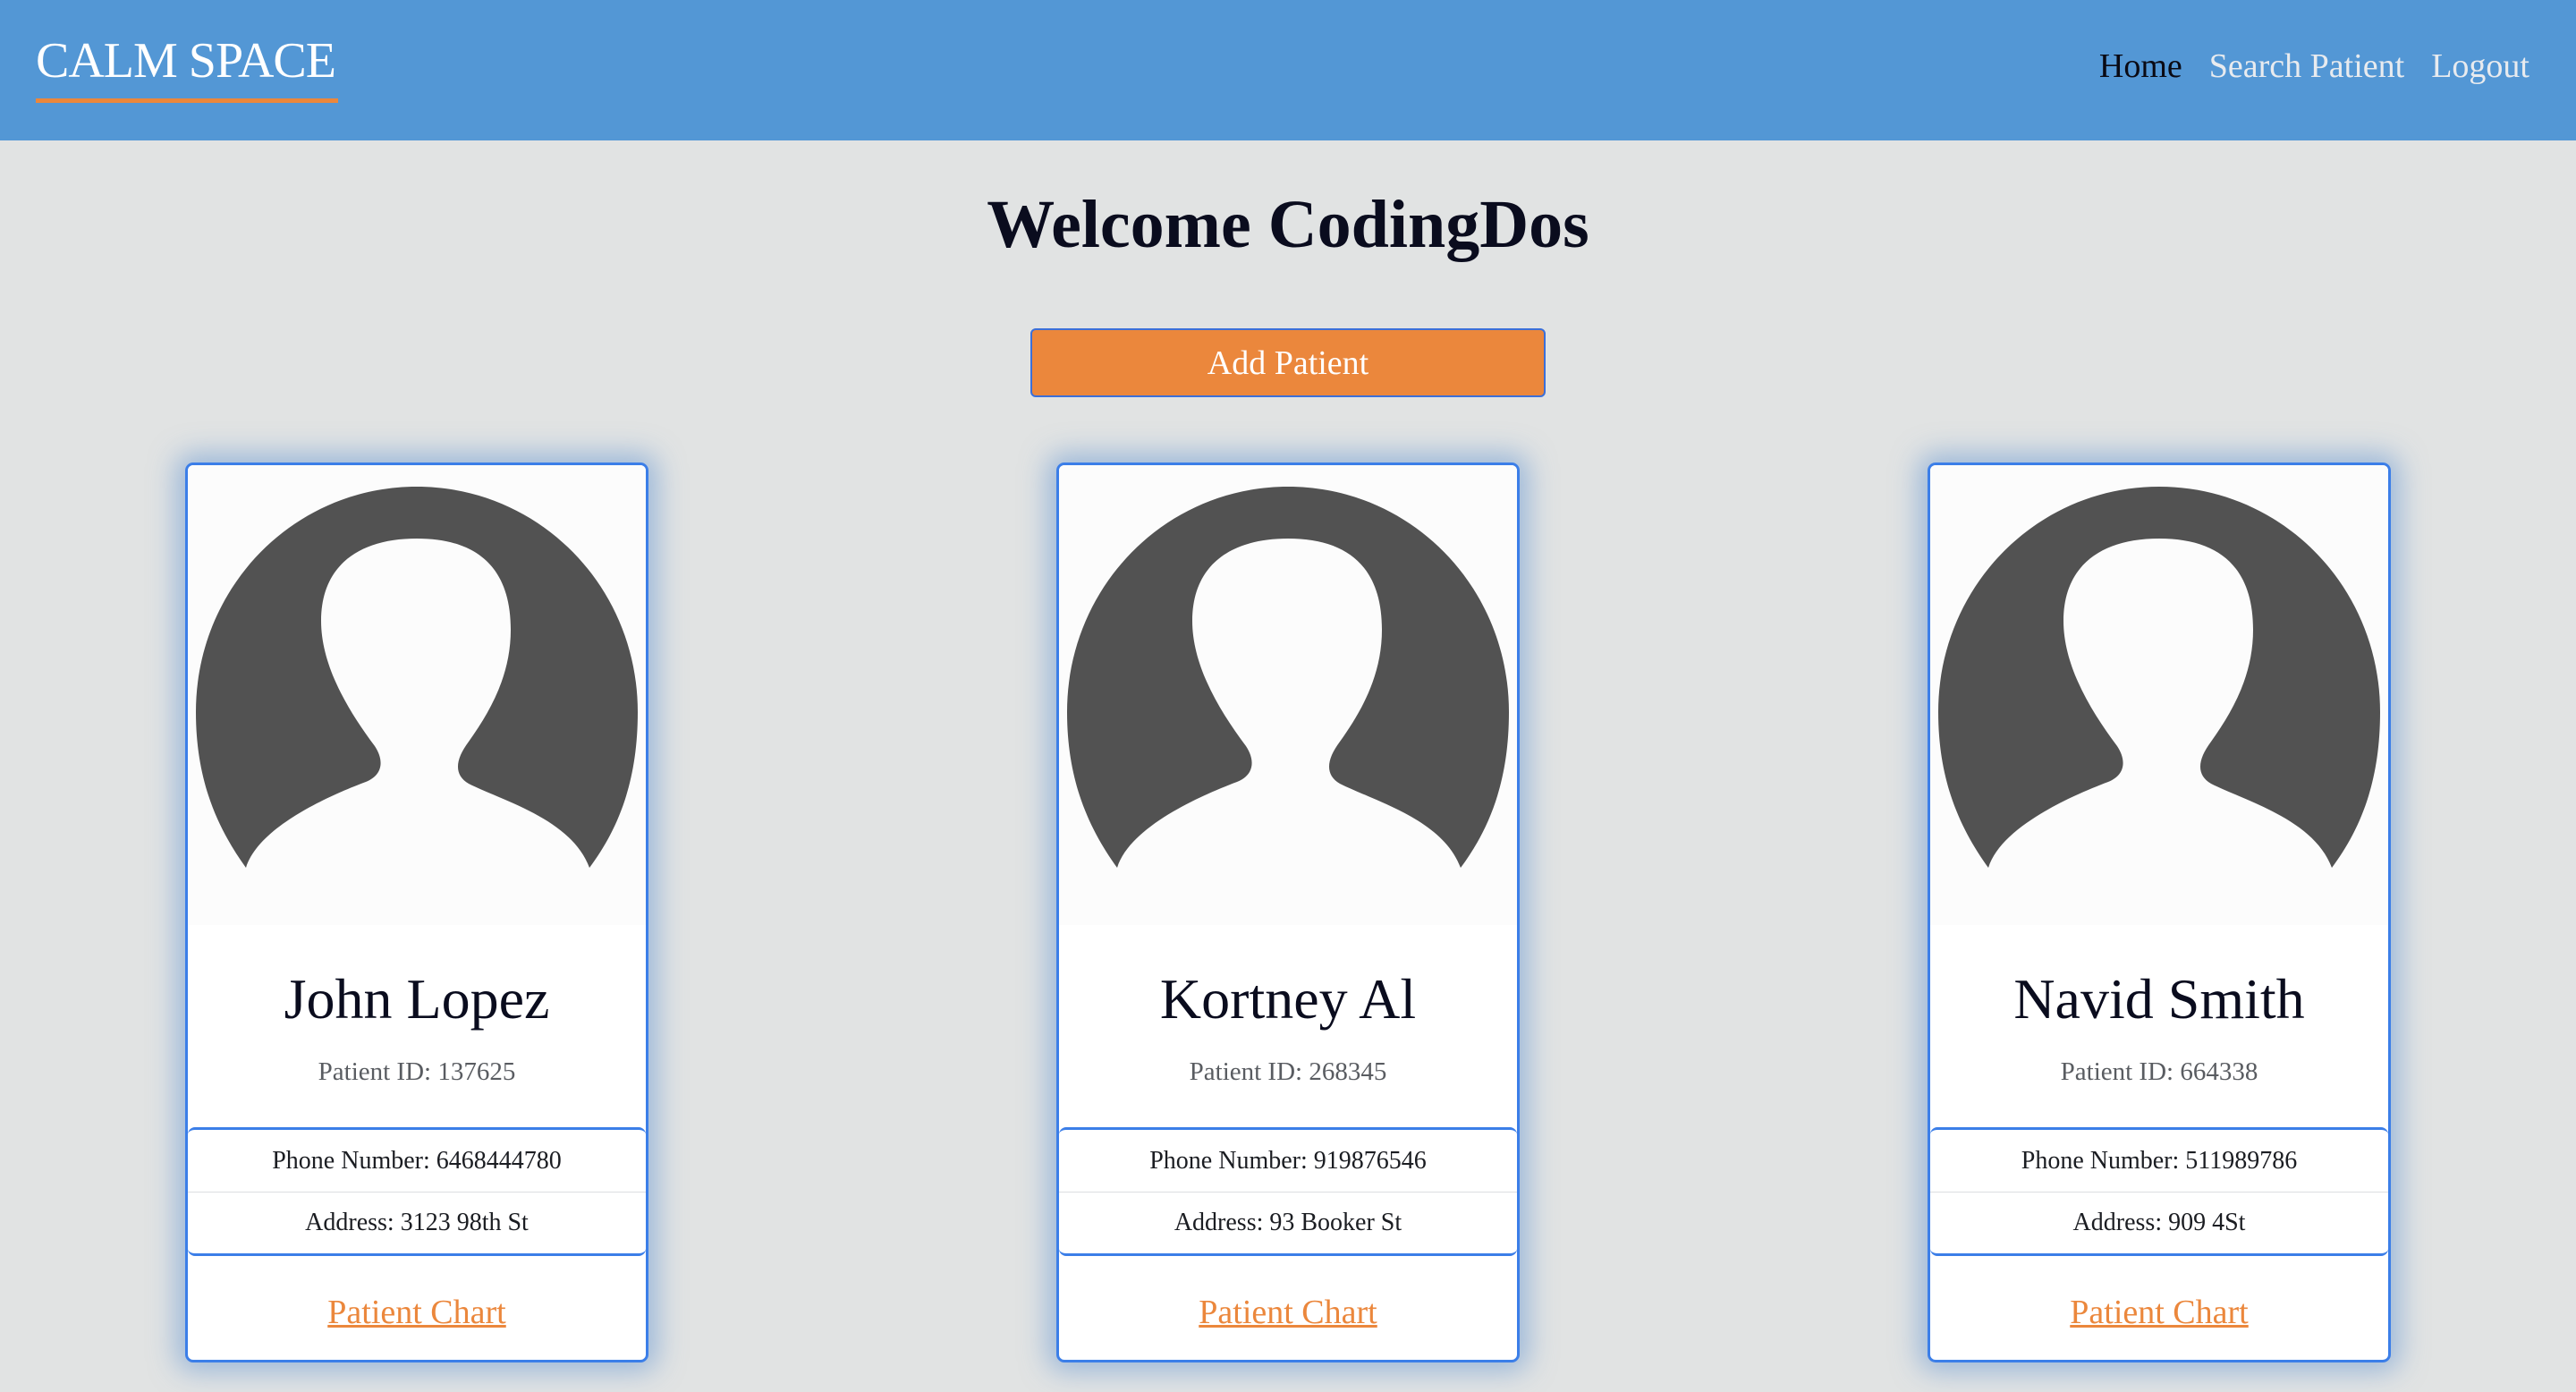 This screenshot has height=1392, width=2576. I want to click on nav-links: Home Search Patient Logout, so click(2314, 66).